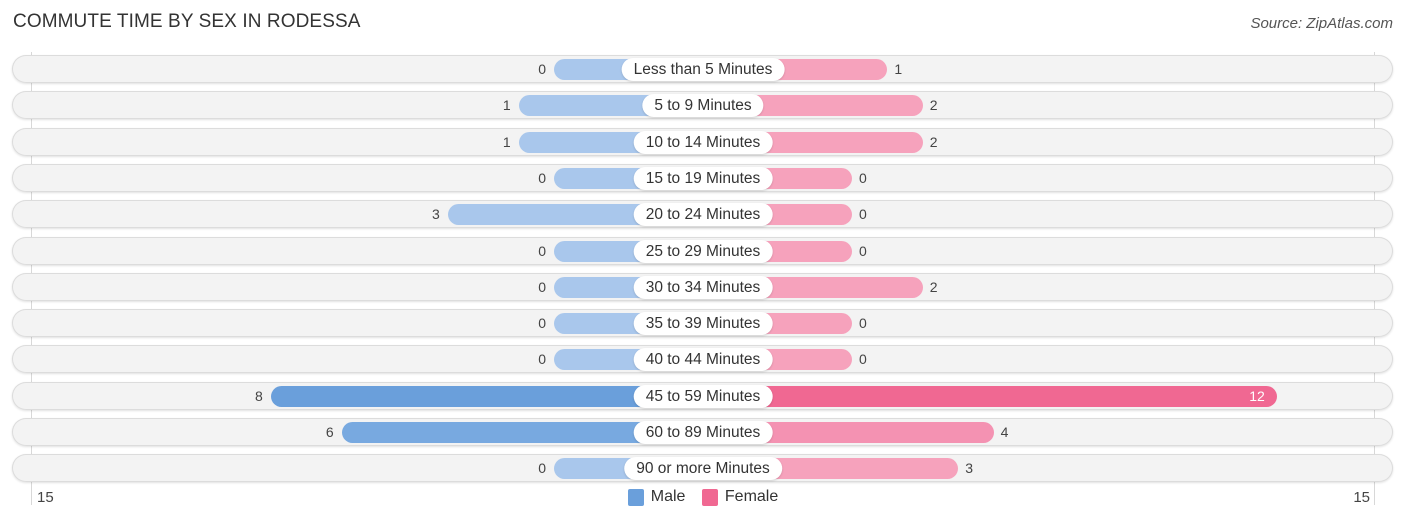 The width and height of the screenshot is (1406, 523). I want to click on category-label: 15 to 19 Minutes, so click(703, 178).